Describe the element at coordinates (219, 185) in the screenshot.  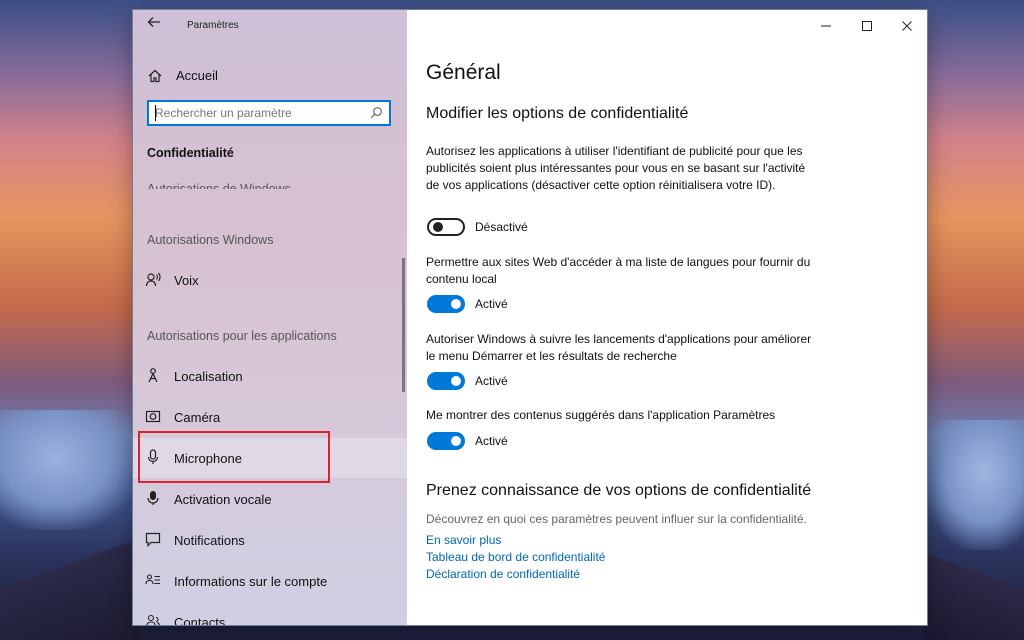
I see `group-heading-cut: Autorisations de Windows` at that location.